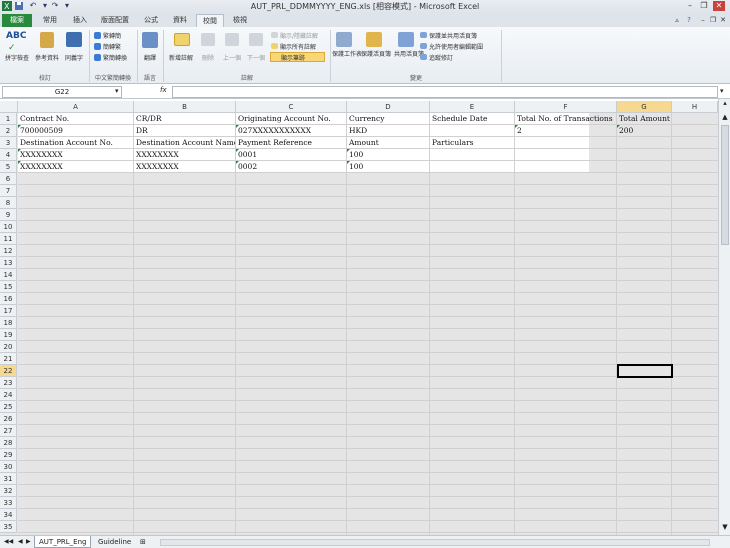  Describe the element at coordinates (291, 119) in the screenshot. I see `cell-c1: Originating Account No.` at that location.